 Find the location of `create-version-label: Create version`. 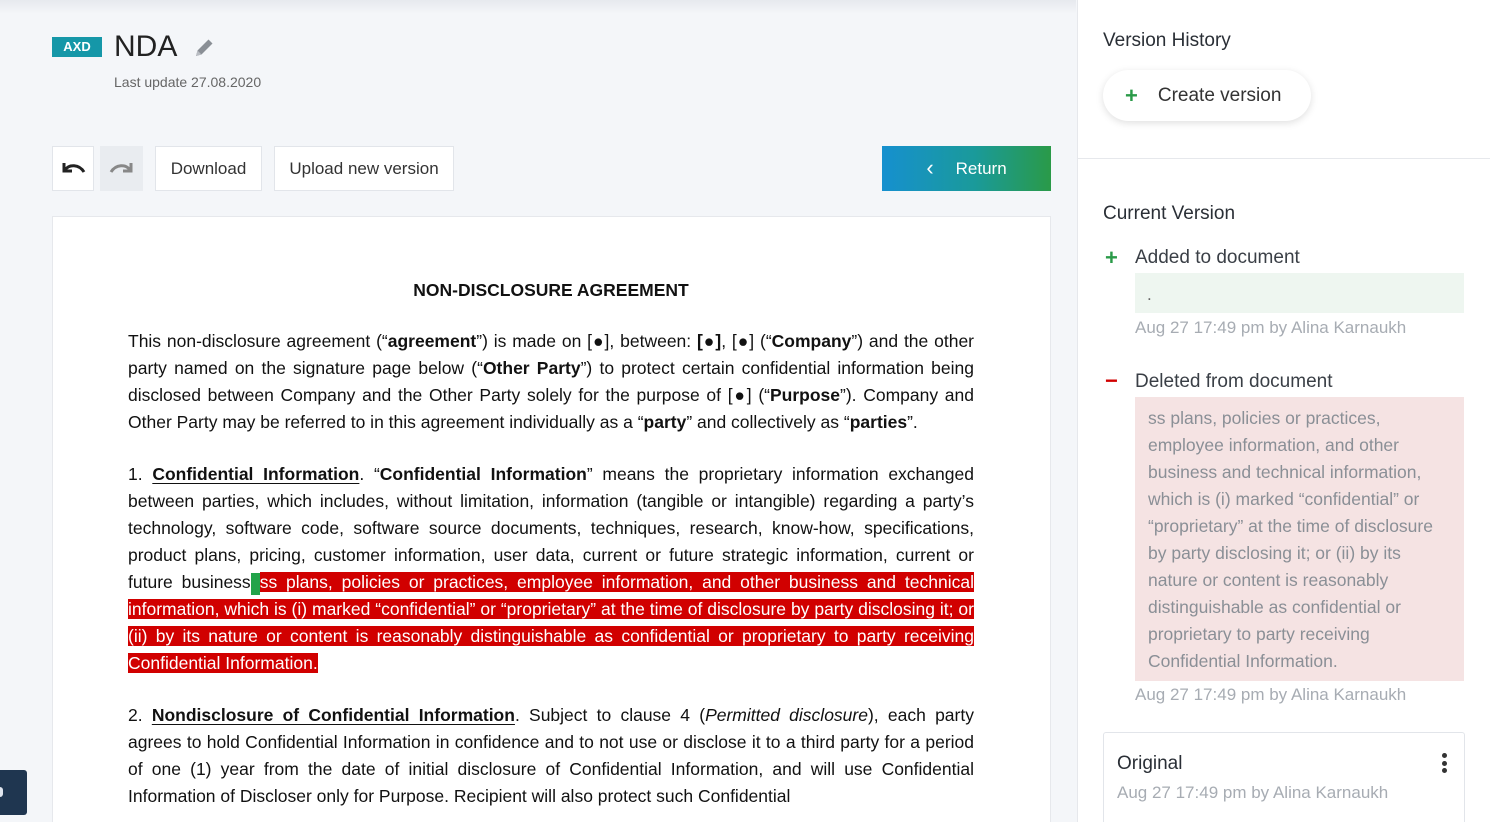

create-version-label: Create version is located at coordinates (1219, 95).